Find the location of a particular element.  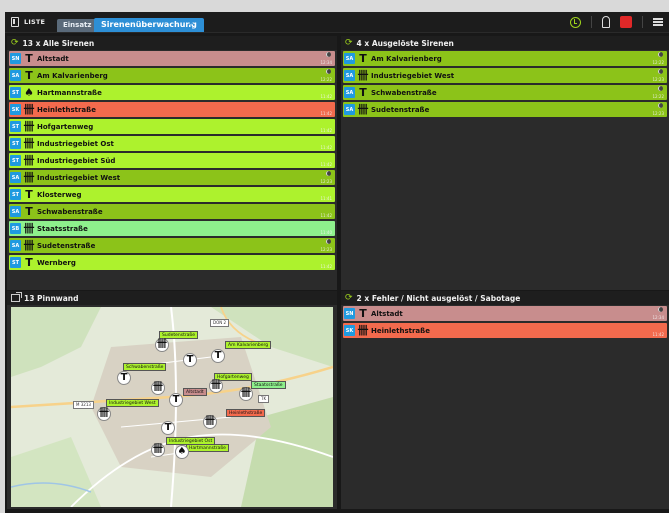

panel-title: 4 x Ausgelöste Sirenen is located at coordinates (405, 43).